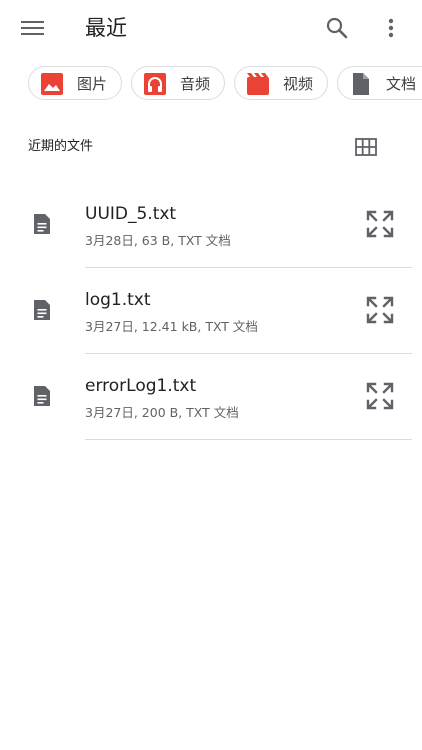 The image size is (422, 750). I want to click on file-row: log1.txt 3月27日, 12.41 kB, TXT 文档, so click(211, 311).